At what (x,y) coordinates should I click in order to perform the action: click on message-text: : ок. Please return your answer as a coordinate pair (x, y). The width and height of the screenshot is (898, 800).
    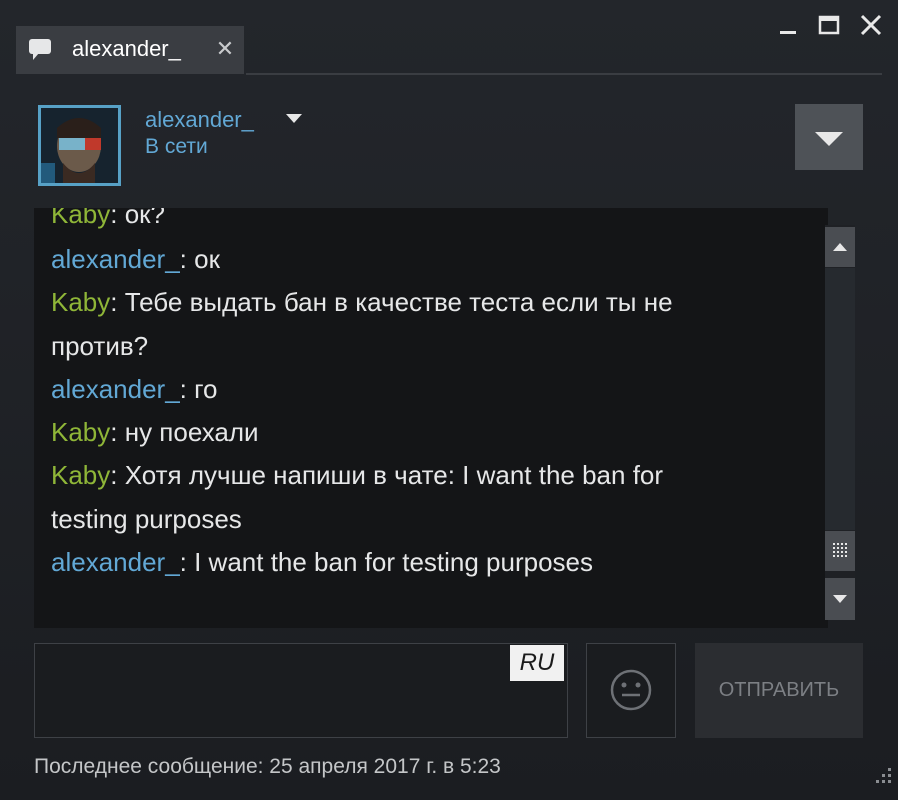
    Looking at the image, I should click on (199, 259).